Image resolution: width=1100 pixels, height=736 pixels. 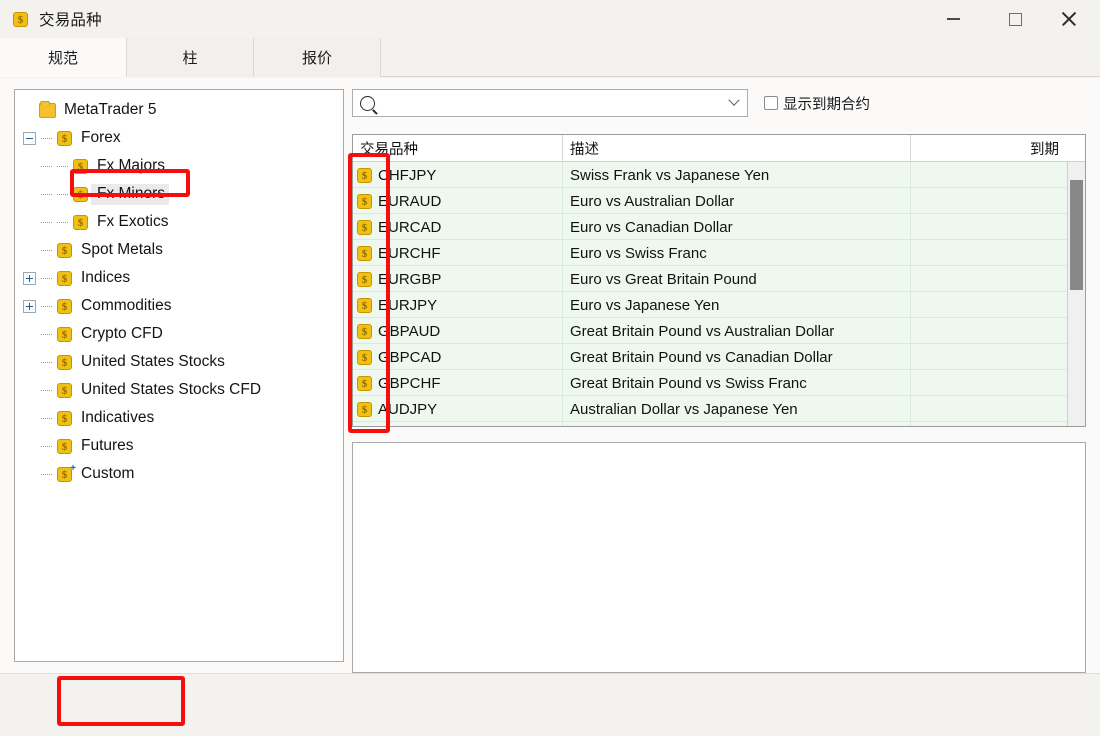 What do you see at coordinates (737, 175) in the screenshot?
I see `cell-description: Swiss Frank vs Japanese Yen` at bounding box center [737, 175].